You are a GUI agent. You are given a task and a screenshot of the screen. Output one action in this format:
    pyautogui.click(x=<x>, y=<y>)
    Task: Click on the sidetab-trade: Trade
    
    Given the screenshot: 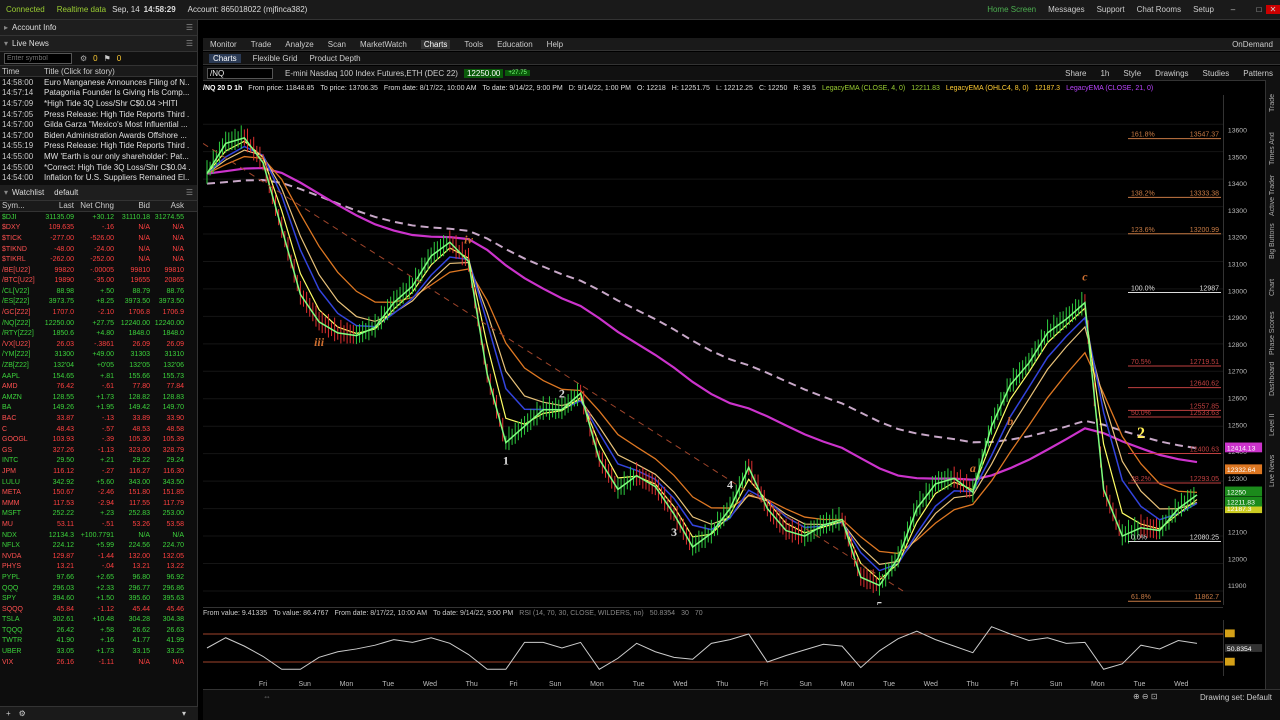 What is the action you would take?
    pyautogui.click(x=1273, y=103)
    